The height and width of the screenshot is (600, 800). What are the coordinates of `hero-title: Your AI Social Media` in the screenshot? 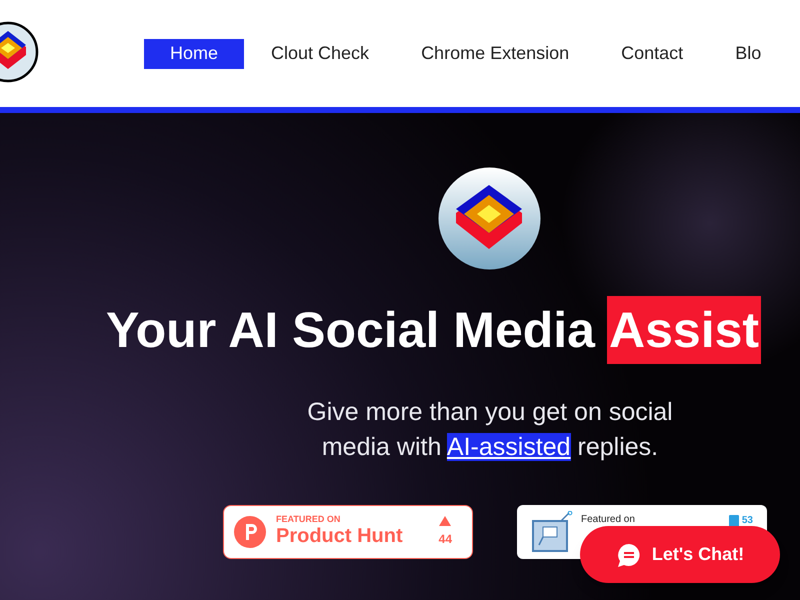 It's located at (350, 330).